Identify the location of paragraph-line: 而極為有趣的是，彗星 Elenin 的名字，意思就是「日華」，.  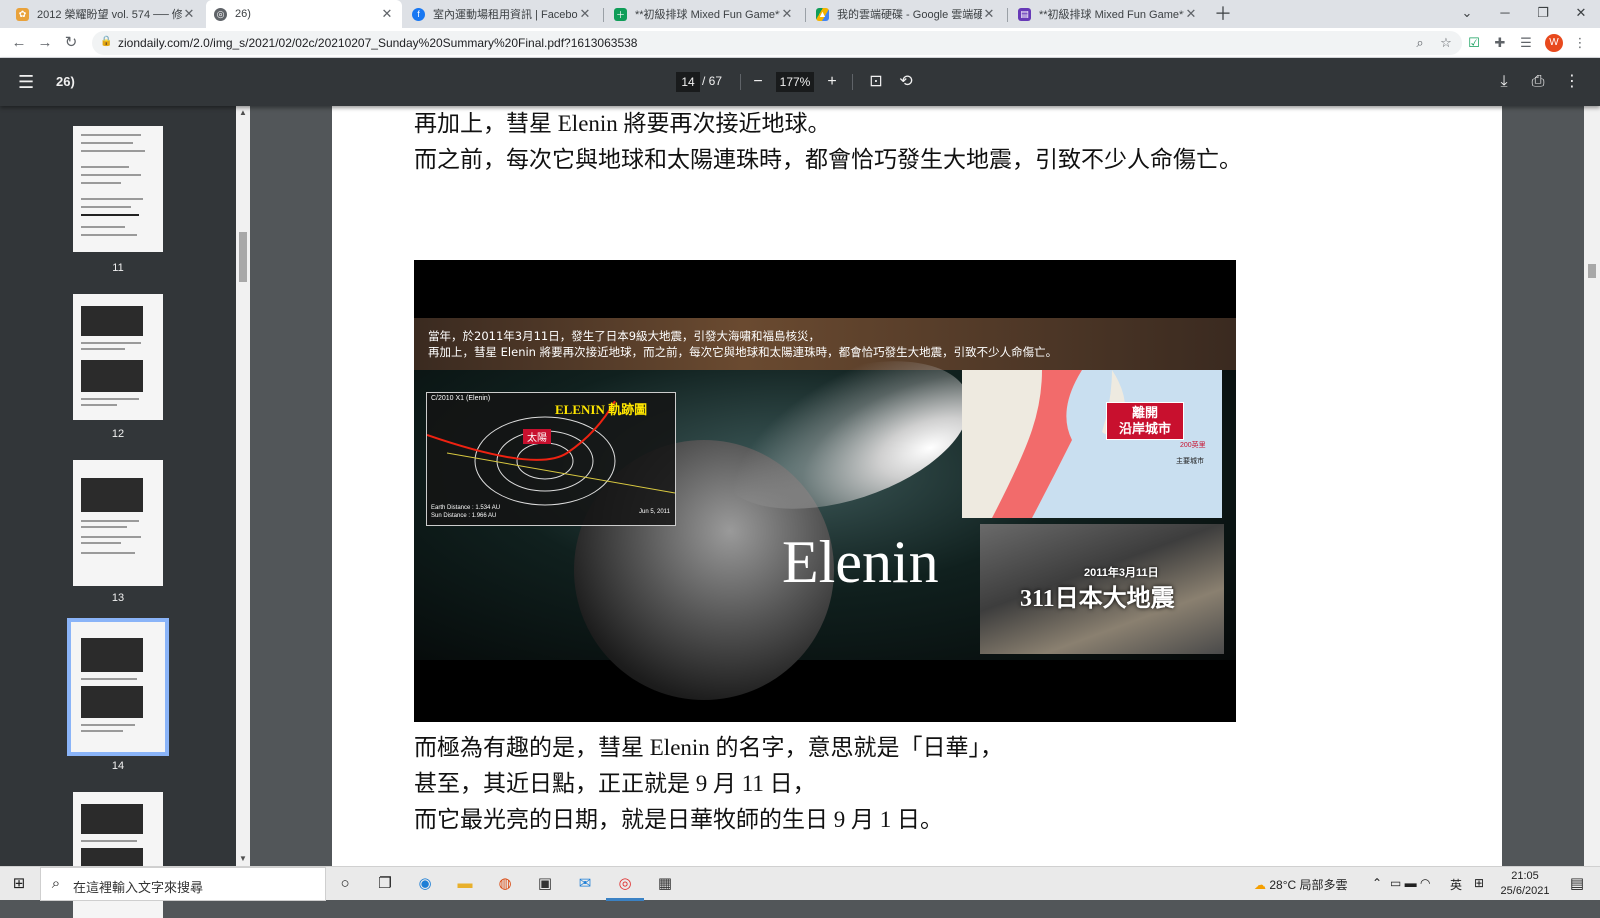
(709, 747).